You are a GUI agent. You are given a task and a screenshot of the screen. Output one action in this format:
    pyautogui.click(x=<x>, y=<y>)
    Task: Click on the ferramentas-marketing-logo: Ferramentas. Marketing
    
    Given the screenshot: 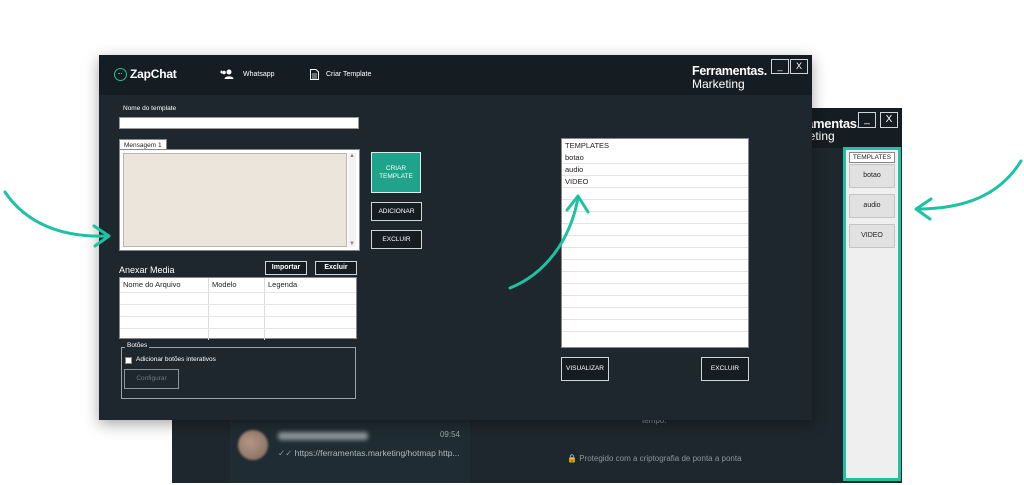 What is the action you would take?
    pyautogui.click(x=729, y=77)
    